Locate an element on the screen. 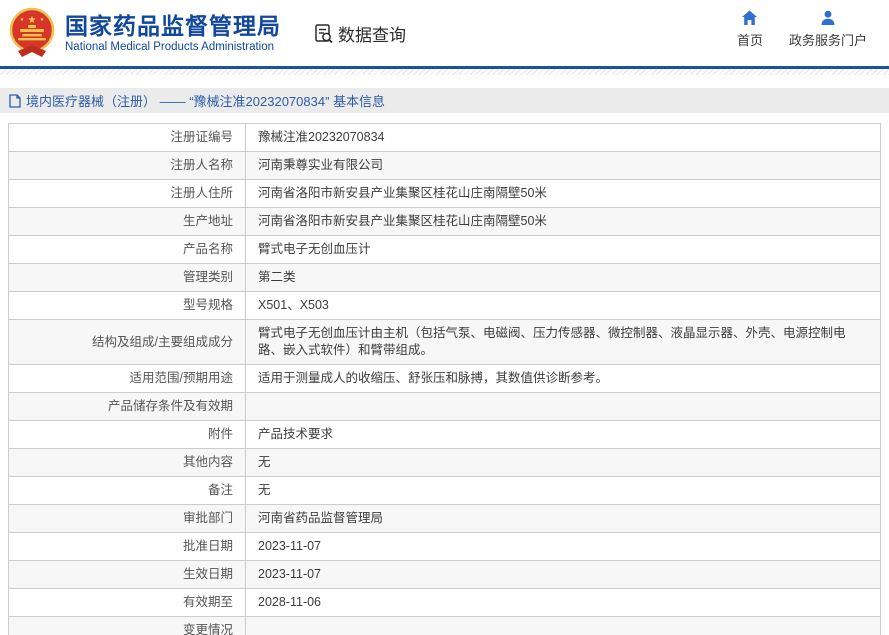 Image resolution: width=889 pixels, height=635 pixels. home-icon is located at coordinates (750, 17).